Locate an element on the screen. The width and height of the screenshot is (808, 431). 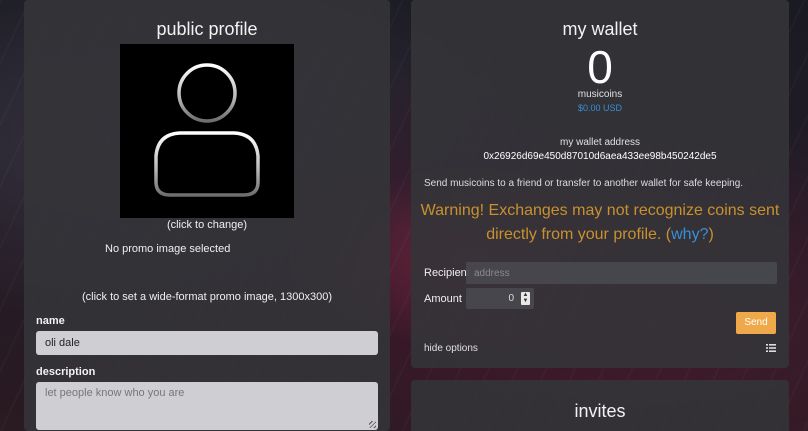
click-to-change-link: (click to change) is located at coordinates (207, 225).